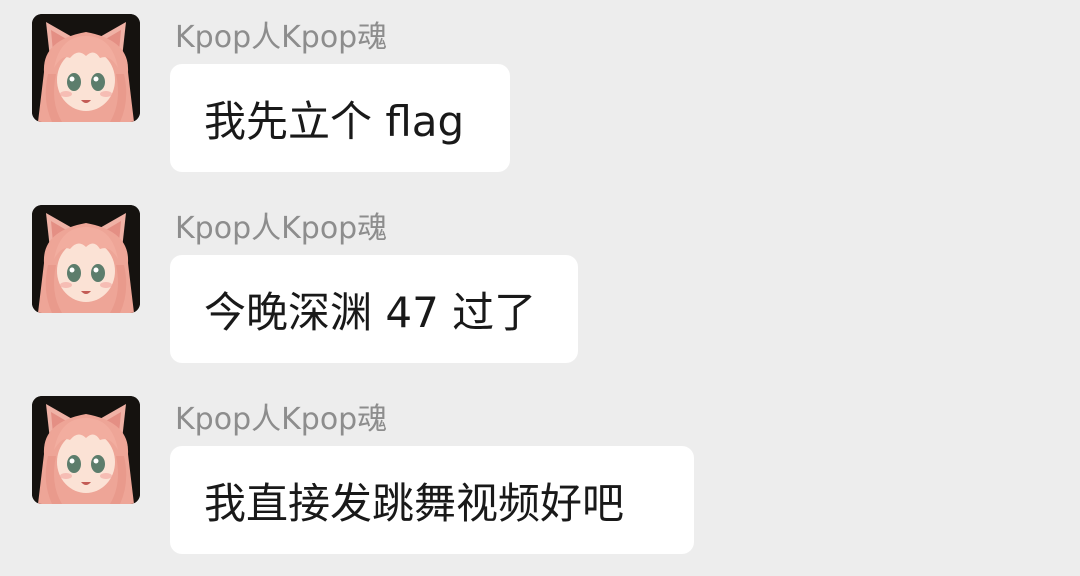 The width and height of the screenshot is (1080, 576). I want to click on message-text: 我直接发跳舞视频好吧, so click(414, 503).